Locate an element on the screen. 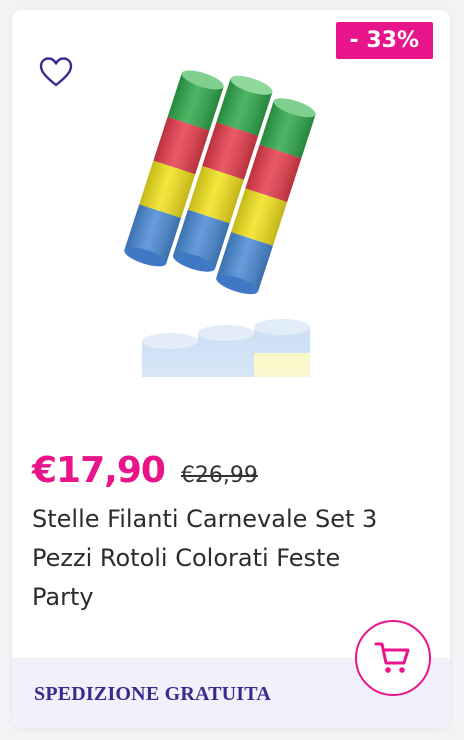  wishlist-button is located at coordinates (56, 72).